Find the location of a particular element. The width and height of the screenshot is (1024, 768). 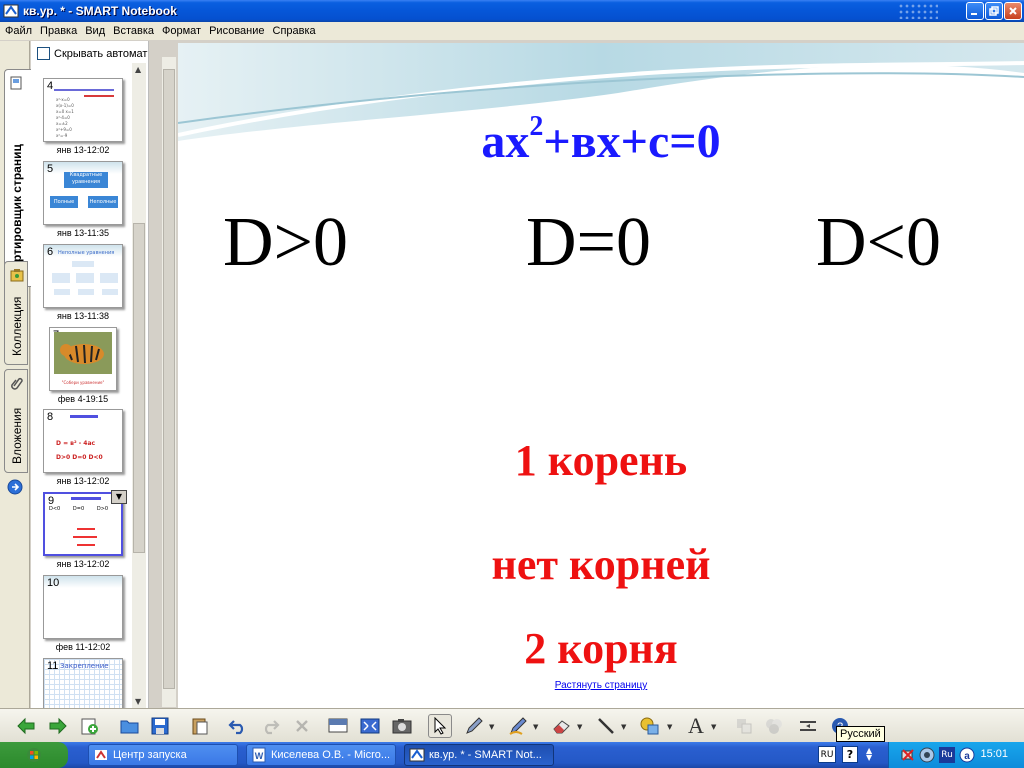

sorter-scrollbar: ▲ ▼ is located at coordinates (139, 385).